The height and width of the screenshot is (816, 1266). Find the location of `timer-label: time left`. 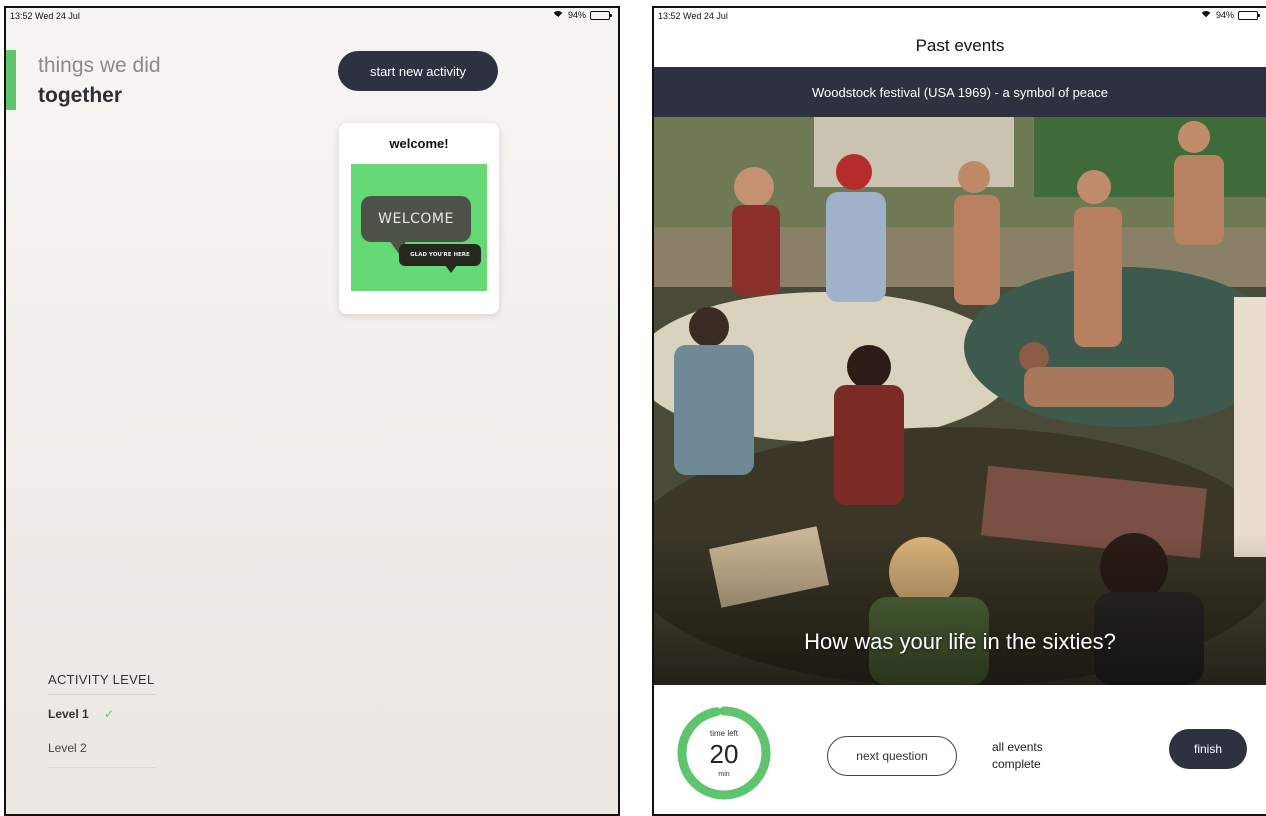

timer-label: time left is located at coordinates (723, 733).